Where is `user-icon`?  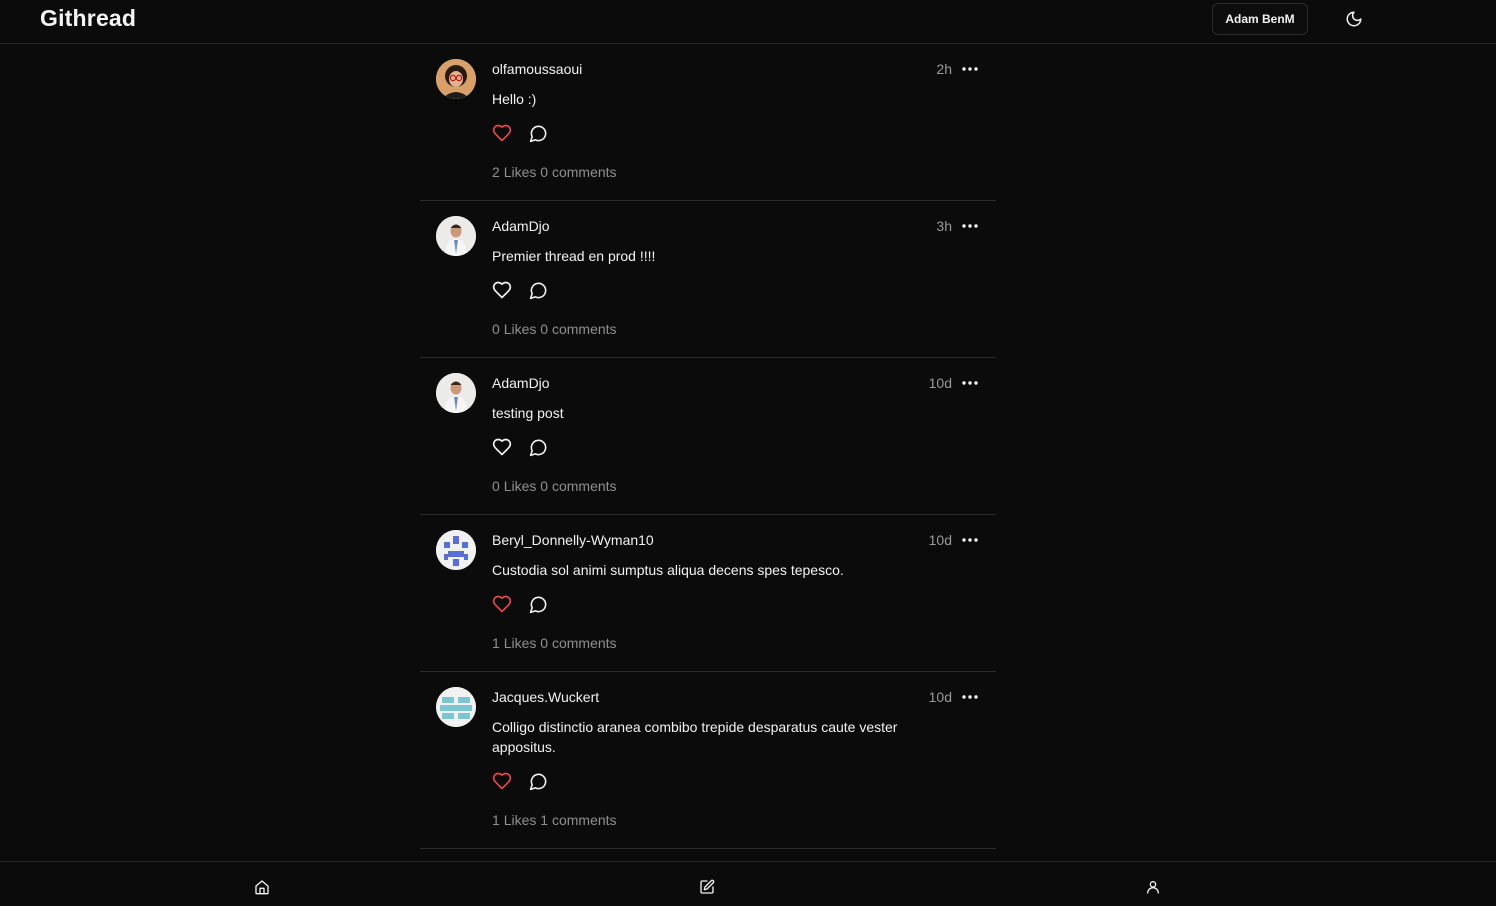 user-icon is located at coordinates (1153, 887).